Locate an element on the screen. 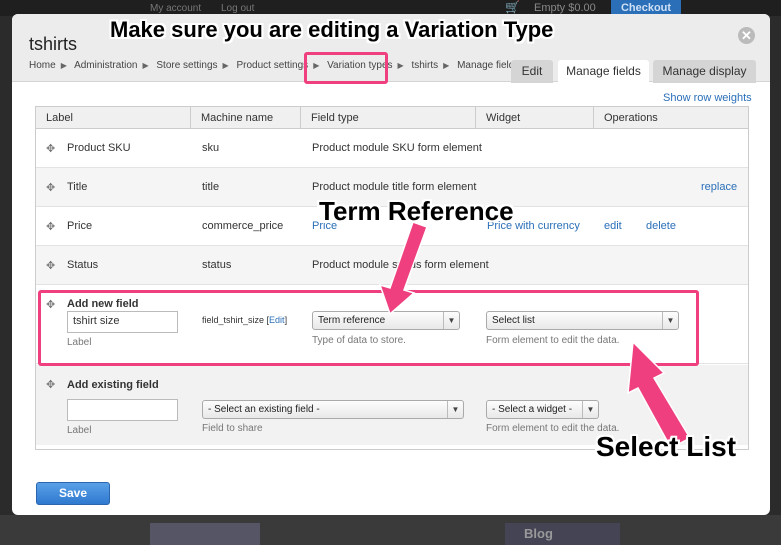  column-header-field-type: Field type is located at coordinates (388, 118).